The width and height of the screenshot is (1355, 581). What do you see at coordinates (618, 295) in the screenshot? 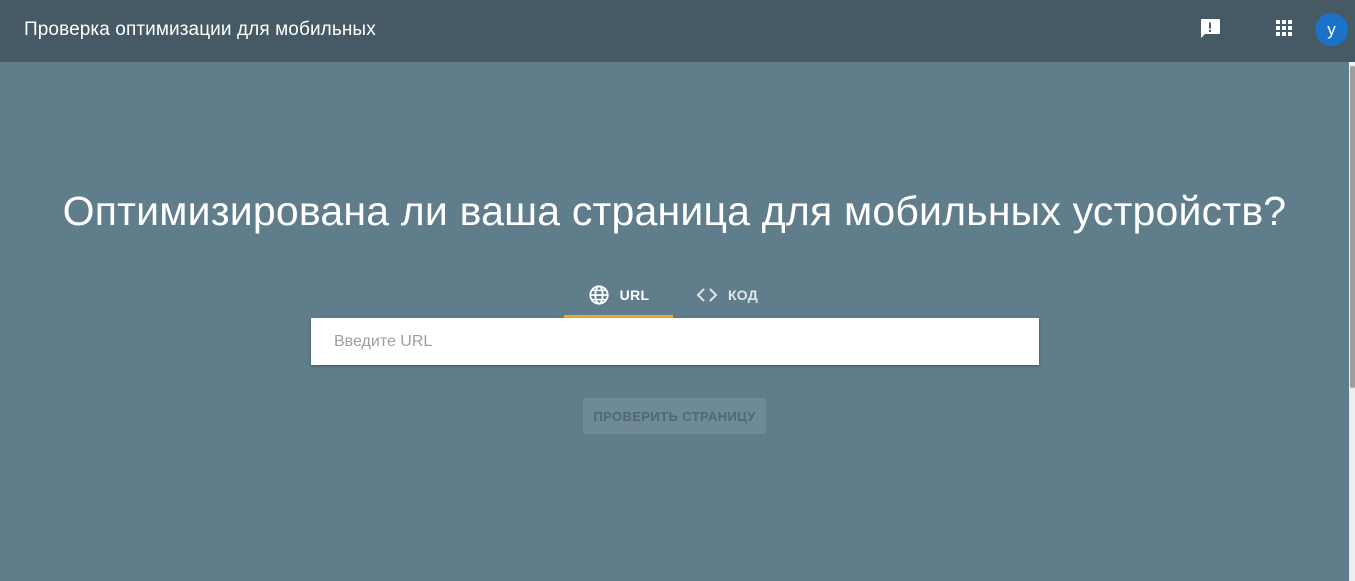
I see `tab-url: URL` at bounding box center [618, 295].